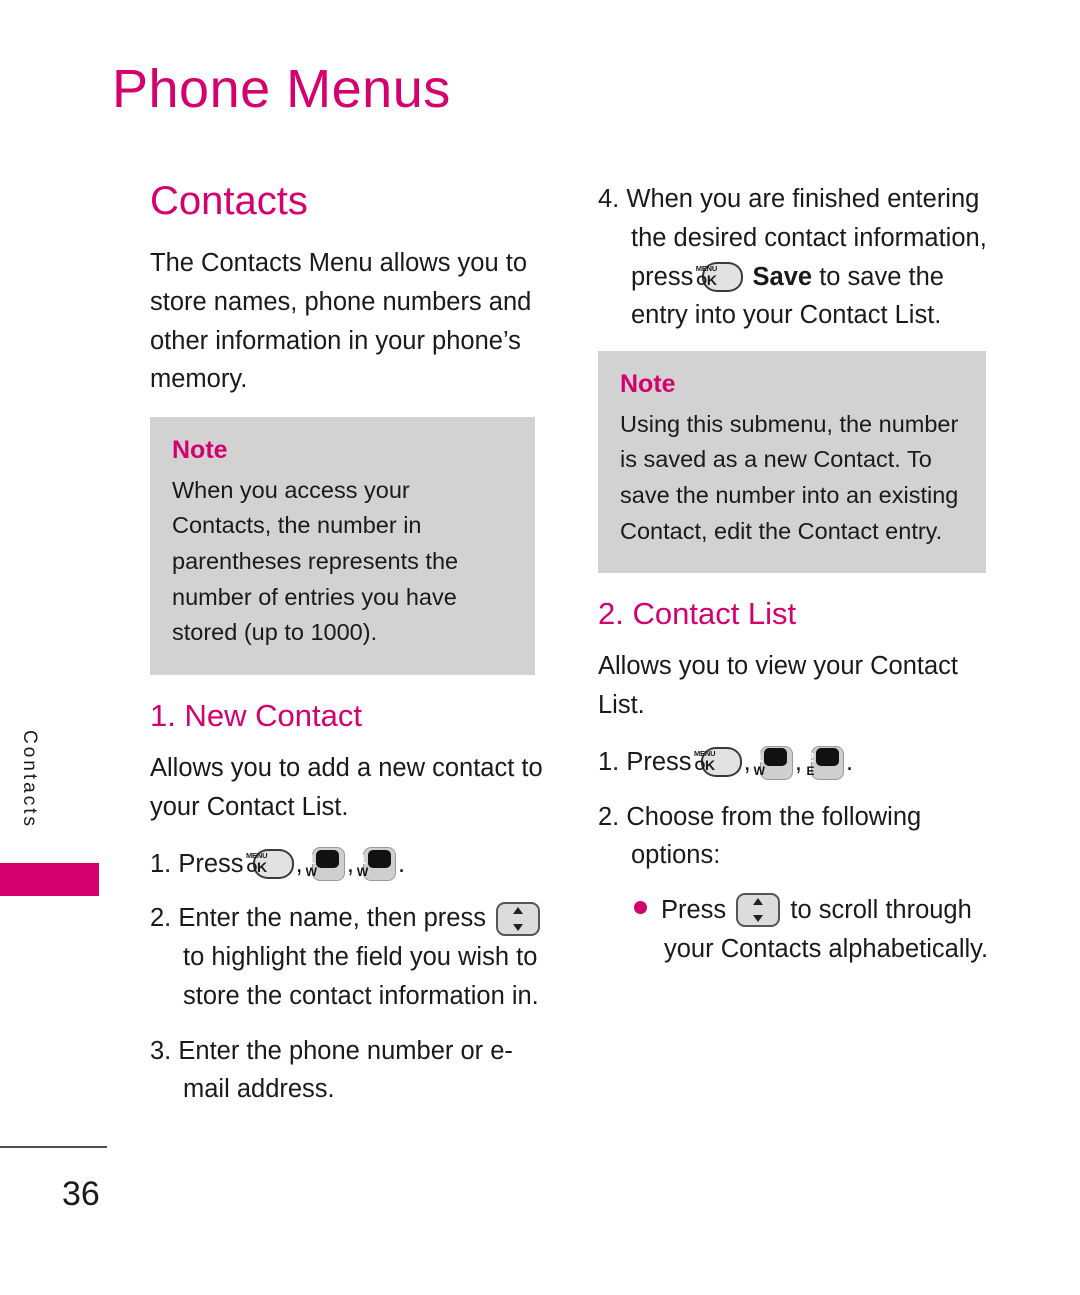  What do you see at coordinates (697, 614) in the screenshot?
I see `subsection-heading-contact-list: 2. Contact List` at bounding box center [697, 614].